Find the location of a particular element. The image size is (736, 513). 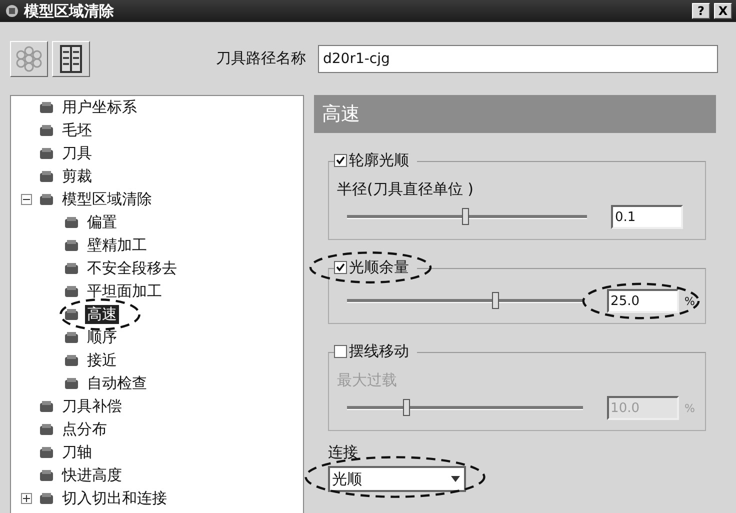

help-button: ? is located at coordinates (701, 11).